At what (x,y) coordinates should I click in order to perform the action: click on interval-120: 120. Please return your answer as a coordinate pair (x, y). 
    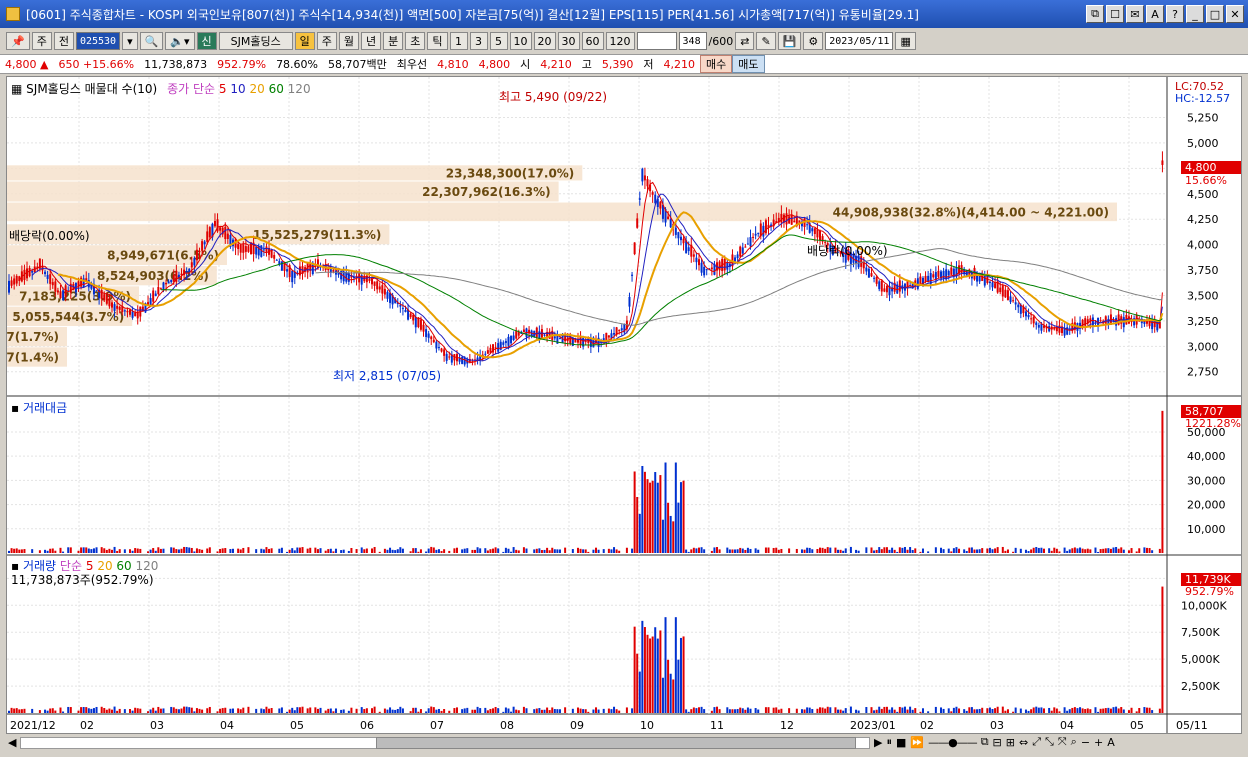
    Looking at the image, I should click on (620, 41).